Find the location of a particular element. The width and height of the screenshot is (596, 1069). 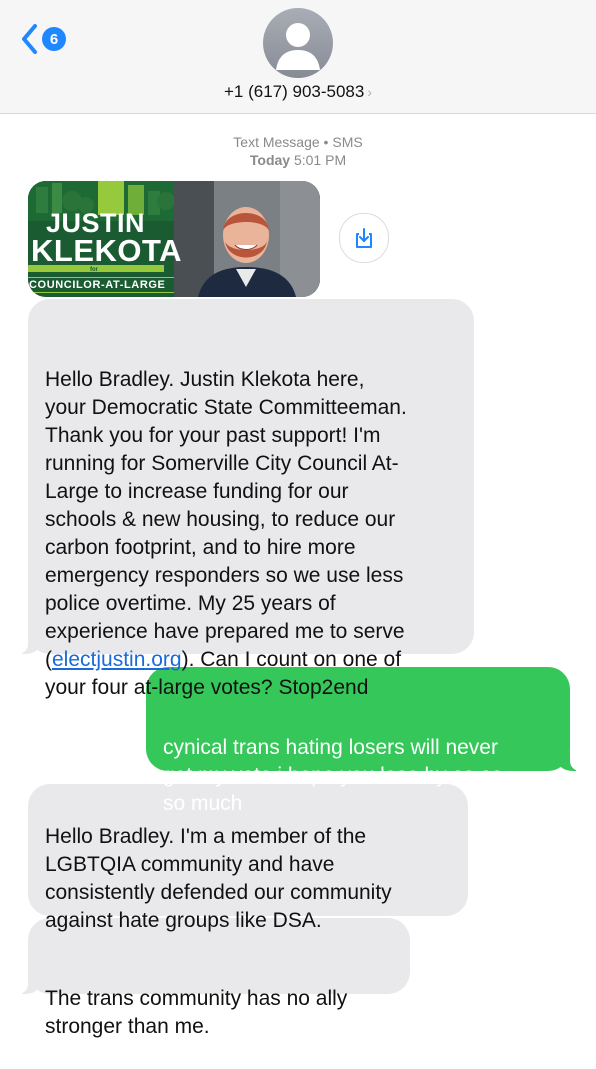

card-name-last: KLEKOTA is located at coordinates (107, 250).